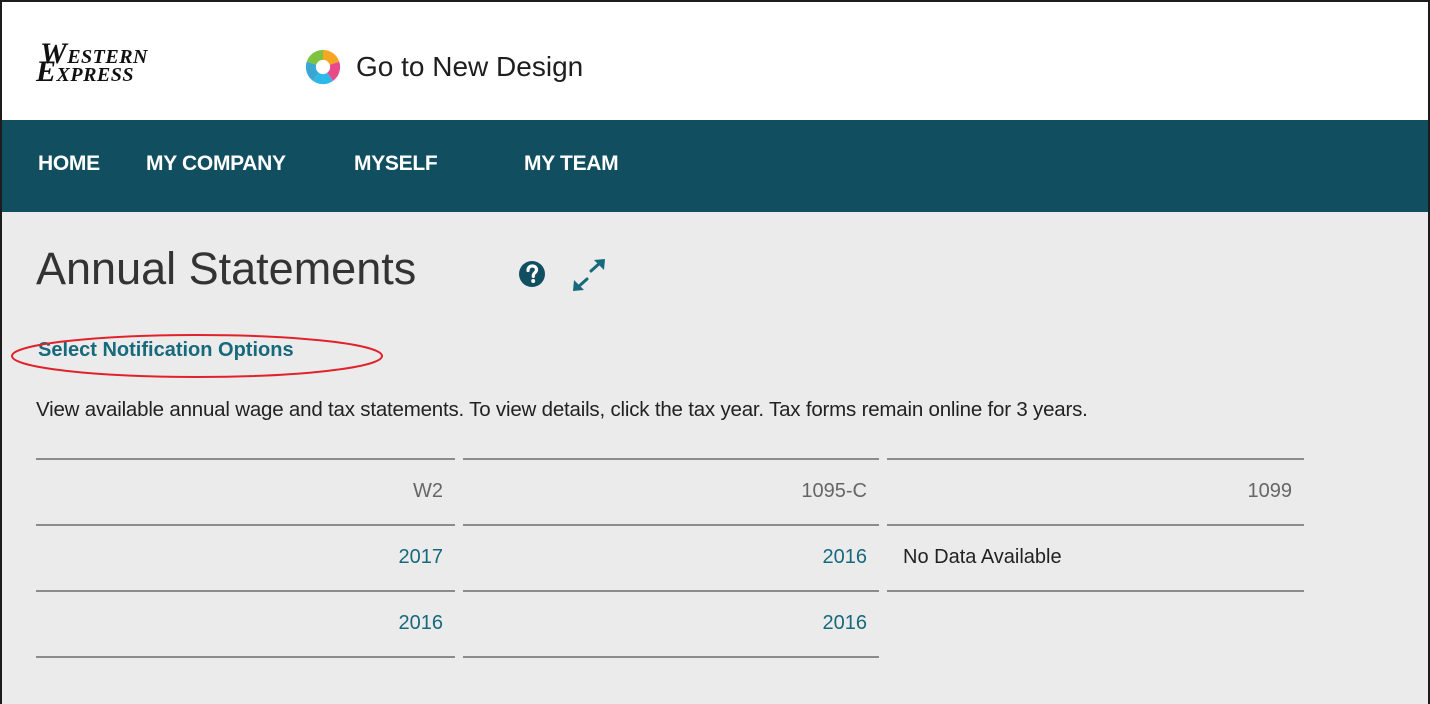 This screenshot has height=704, width=1430. Describe the element at coordinates (1095, 557) in the screenshot. I see `table-row: No Data Available` at that location.